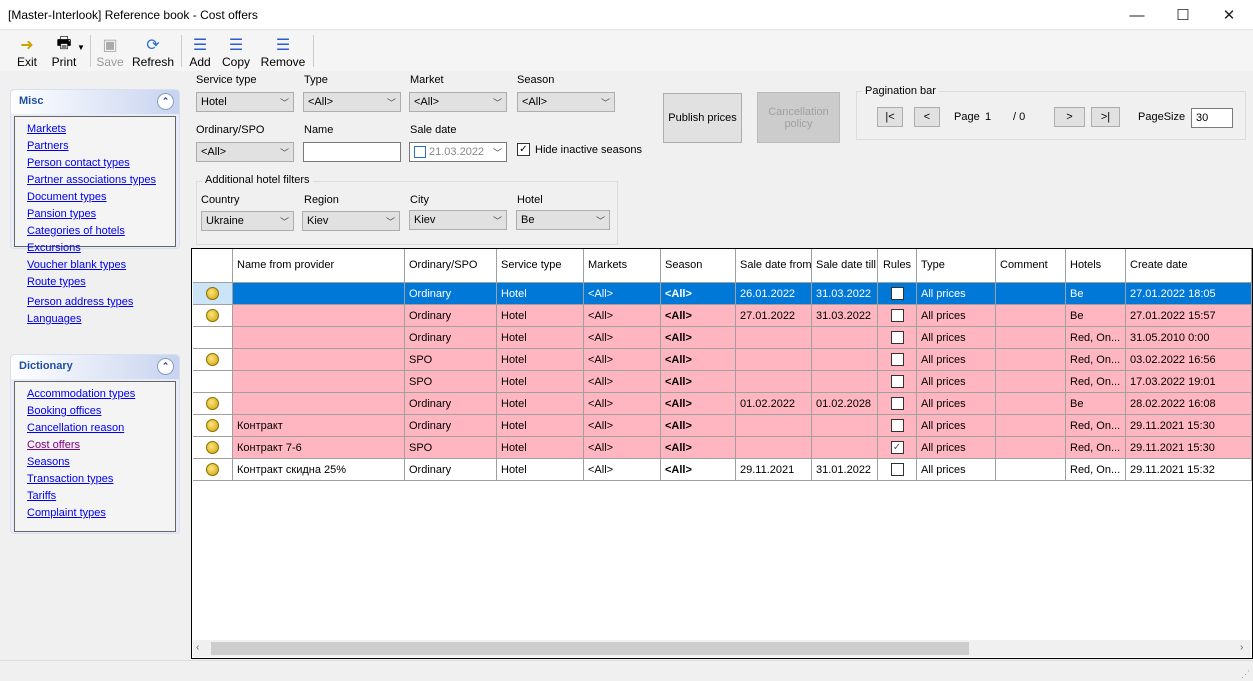 The image size is (1253, 681). I want to click on sale-date-picker: 21.03.2022 ﹀, so click(458, 152).